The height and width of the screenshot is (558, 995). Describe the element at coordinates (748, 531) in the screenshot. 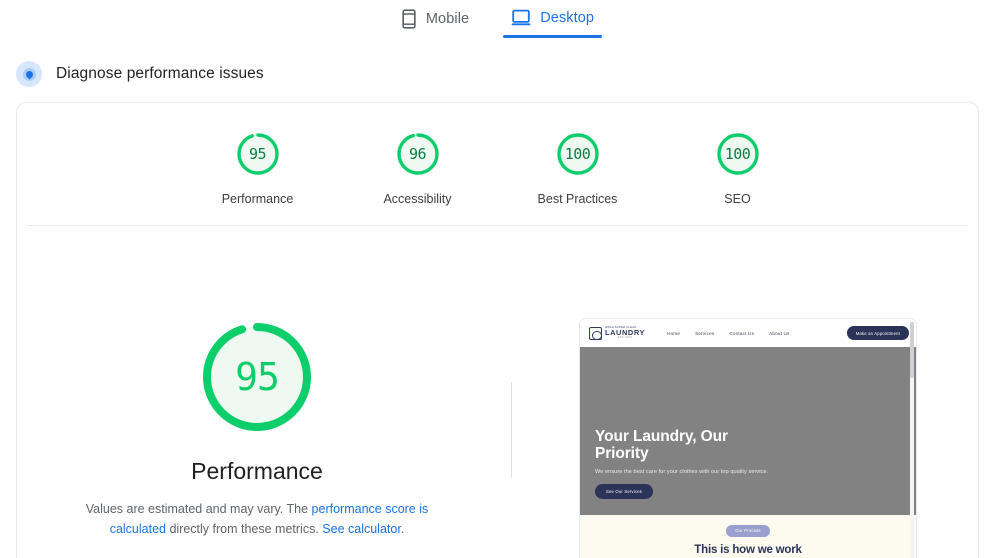

I see `preview-process-badge: Our Process` at that location.